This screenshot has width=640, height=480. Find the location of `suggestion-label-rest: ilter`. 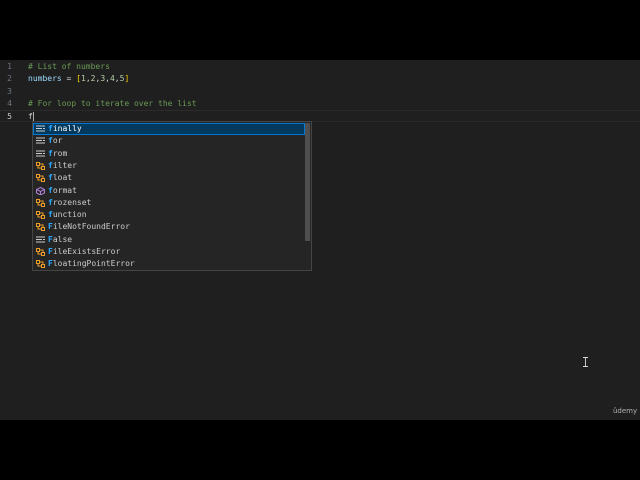

suggestion-label-rest: ilter is located at coordinates (64, 165).